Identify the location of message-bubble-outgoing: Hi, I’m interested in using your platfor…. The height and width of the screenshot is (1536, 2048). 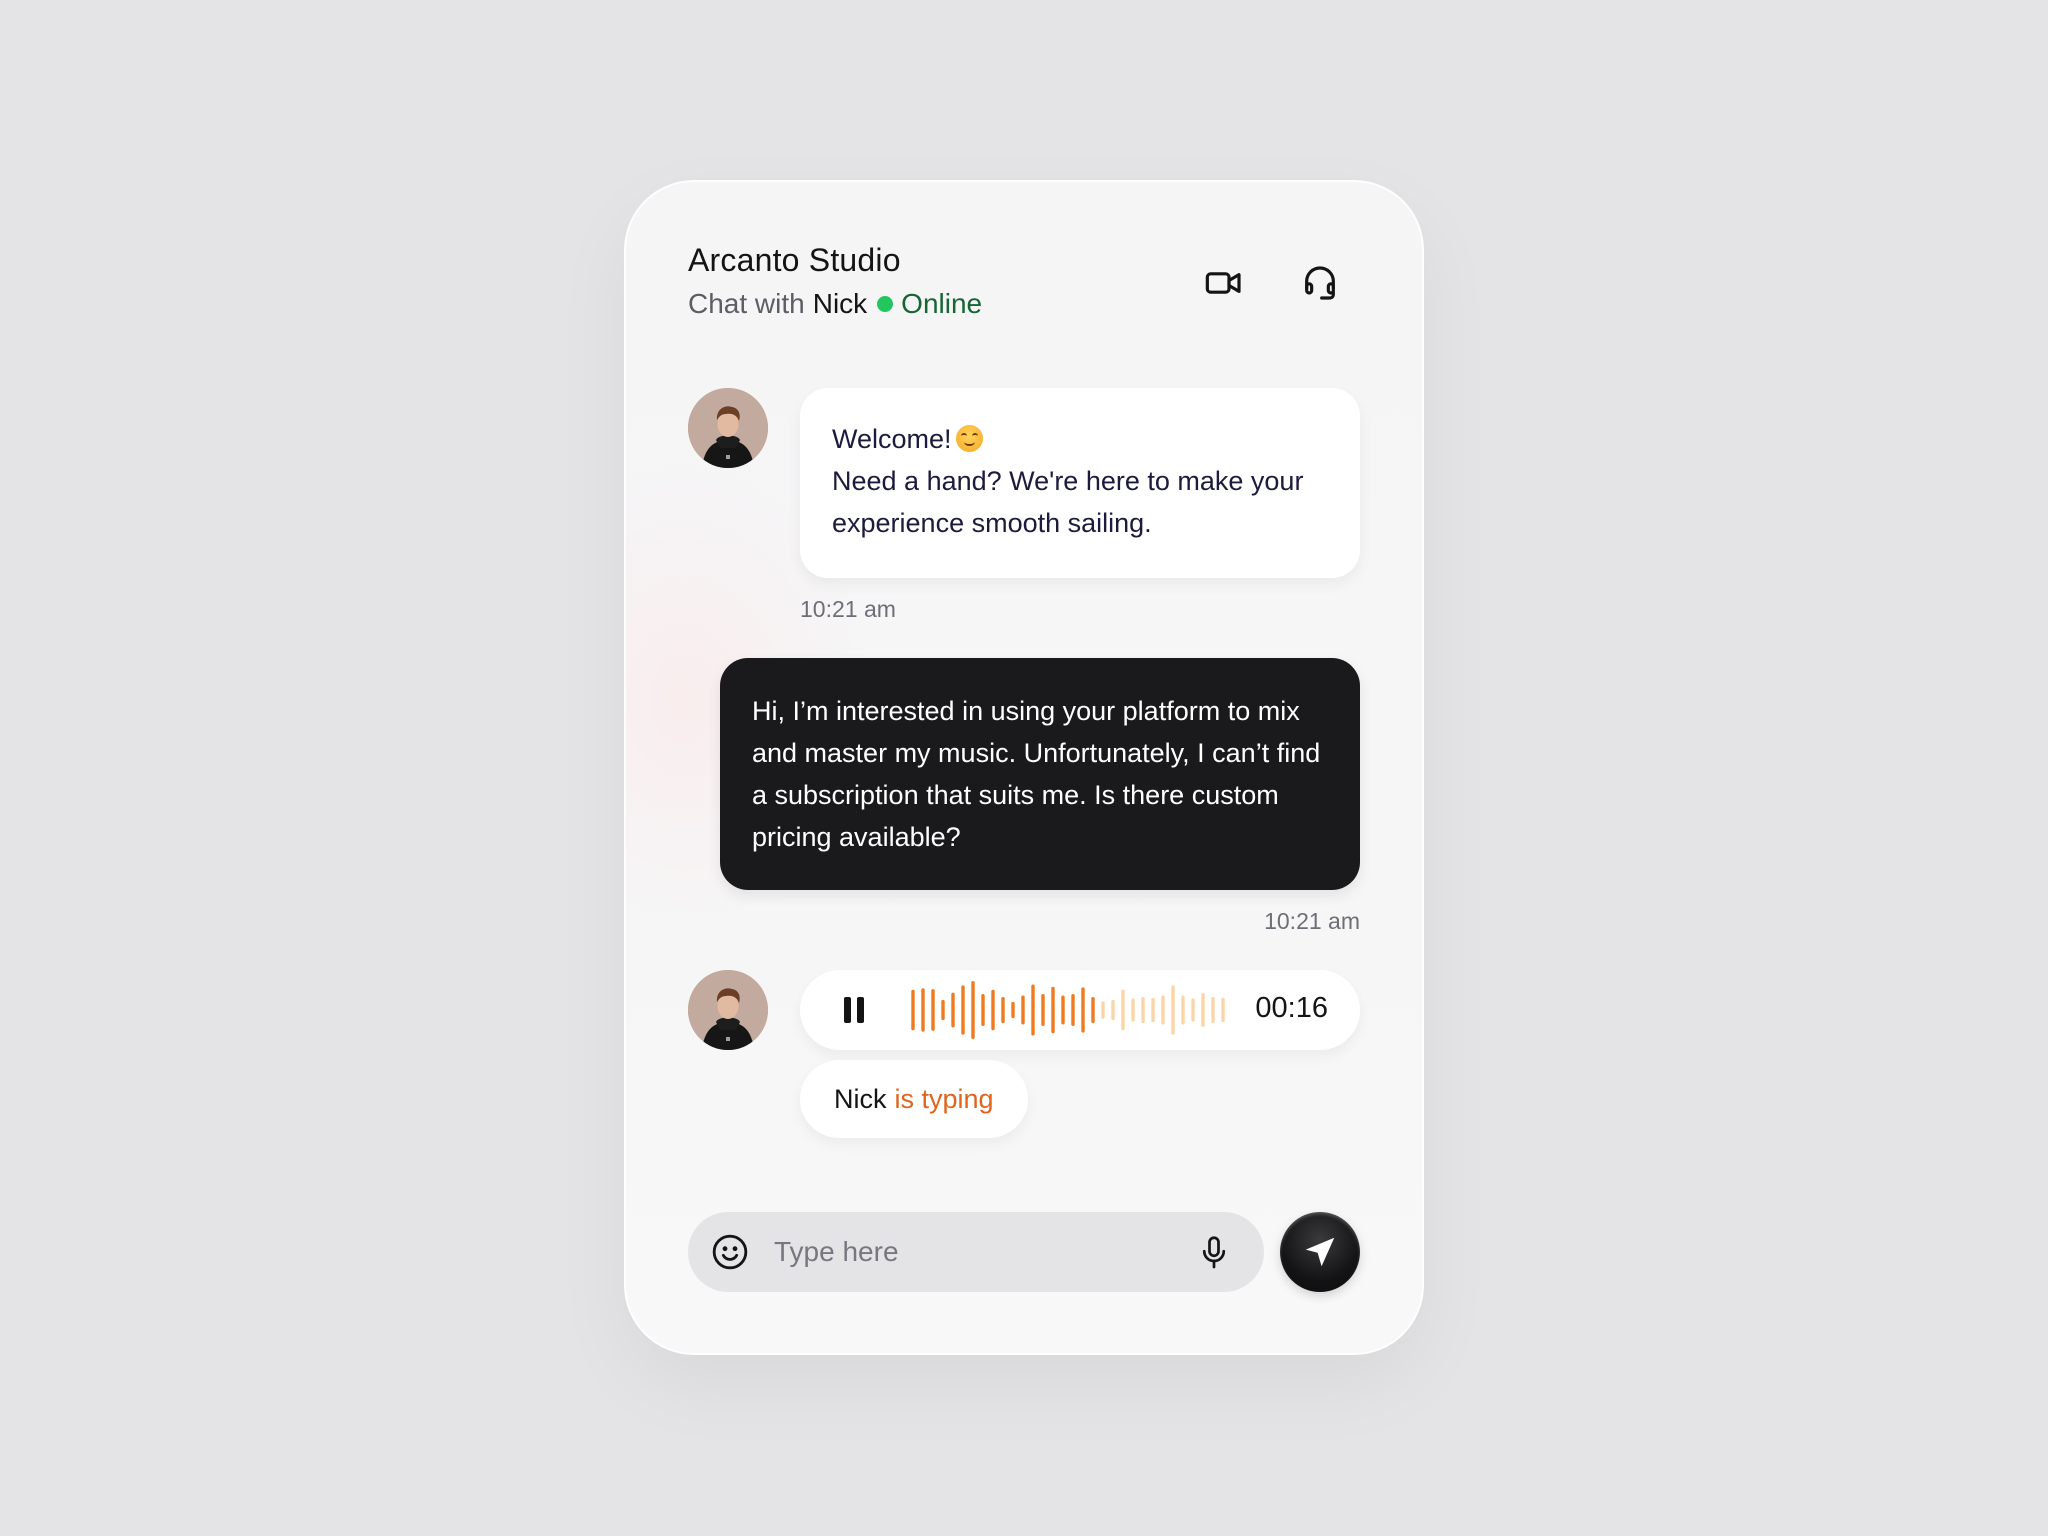
(1040, 774).